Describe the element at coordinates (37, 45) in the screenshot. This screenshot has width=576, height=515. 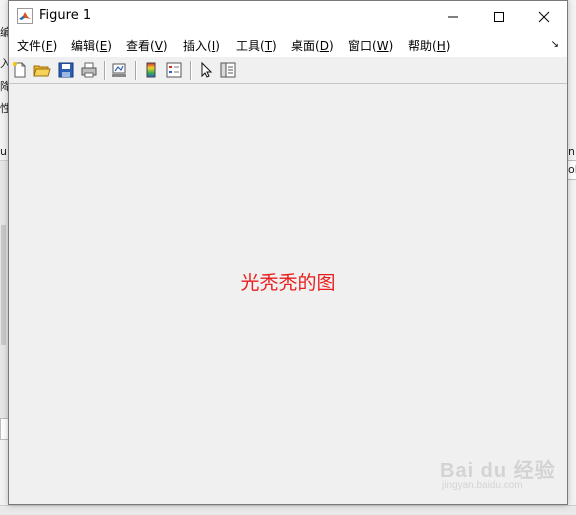
I see `menu-file: 文件(F)` at that location.